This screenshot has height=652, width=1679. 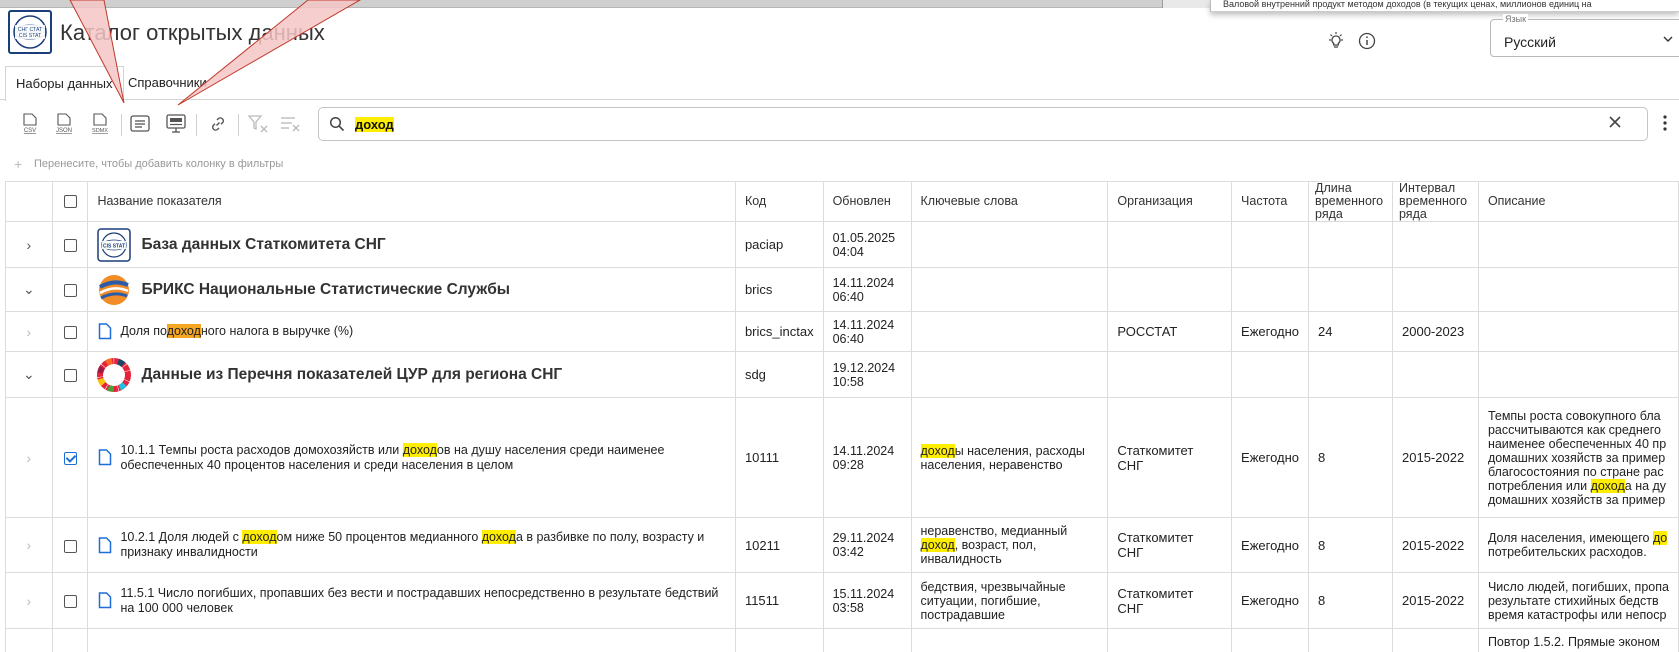 What do you see at coordinates (70, 201) in the screenshot?
I see `select-all-checkbox` at bounding box center [70, 201].